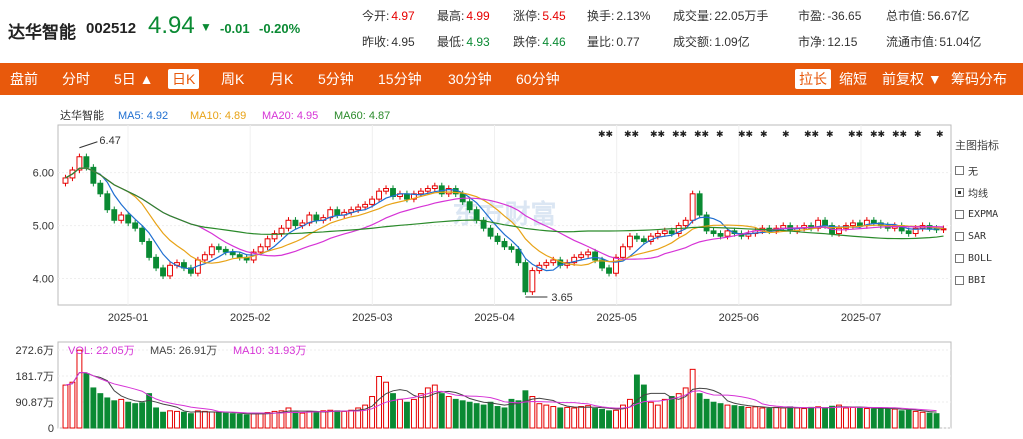 This screenshot has width=1023, height=439. Describe the element at coordinates (853, 79) in the screenshot. I see `right-tab-1: 缩短` at that location.